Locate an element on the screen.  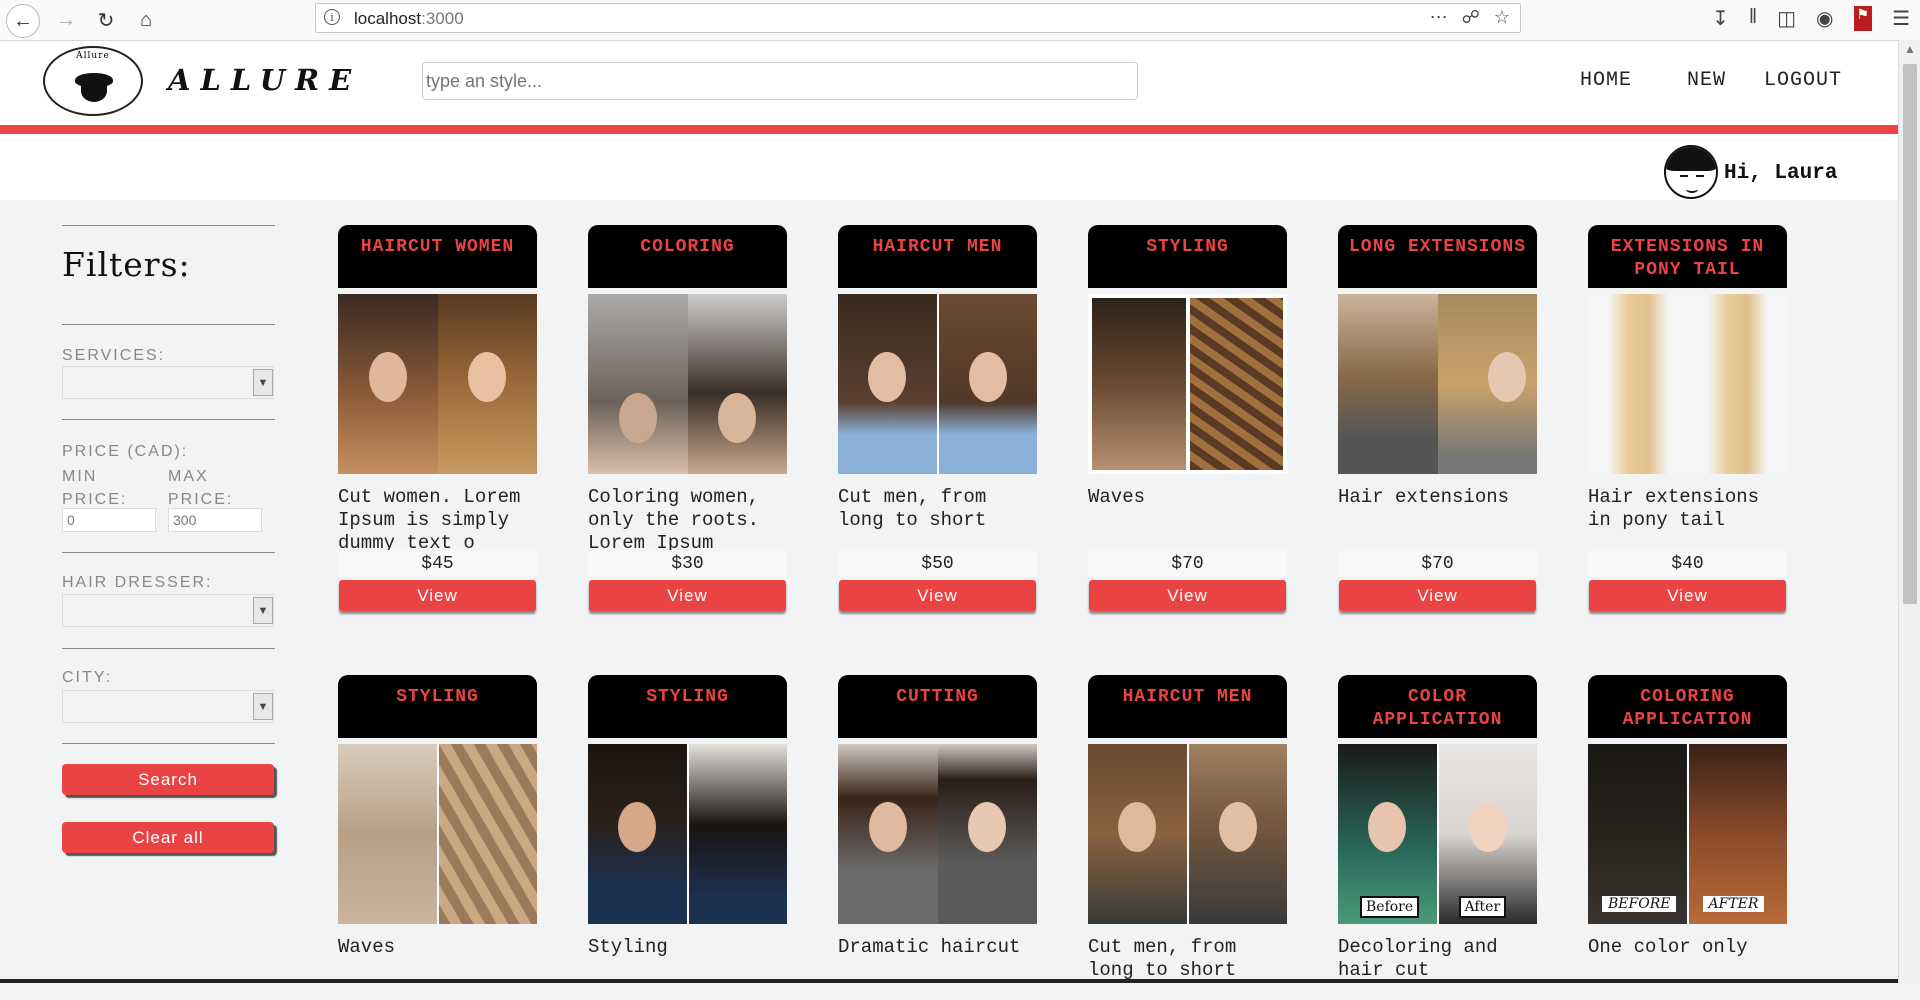
beard-icon is located at coordinates (94, 91).